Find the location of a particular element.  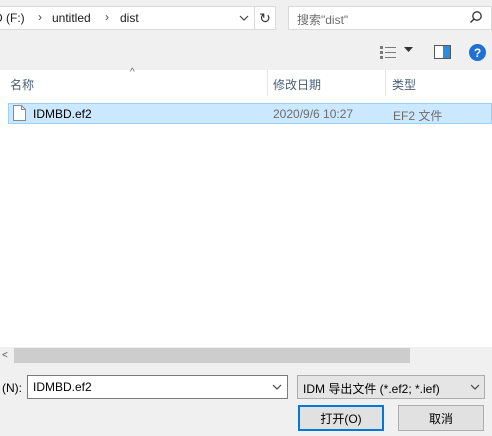

open-button: 打开(O) is located at coordinates (341, 418).